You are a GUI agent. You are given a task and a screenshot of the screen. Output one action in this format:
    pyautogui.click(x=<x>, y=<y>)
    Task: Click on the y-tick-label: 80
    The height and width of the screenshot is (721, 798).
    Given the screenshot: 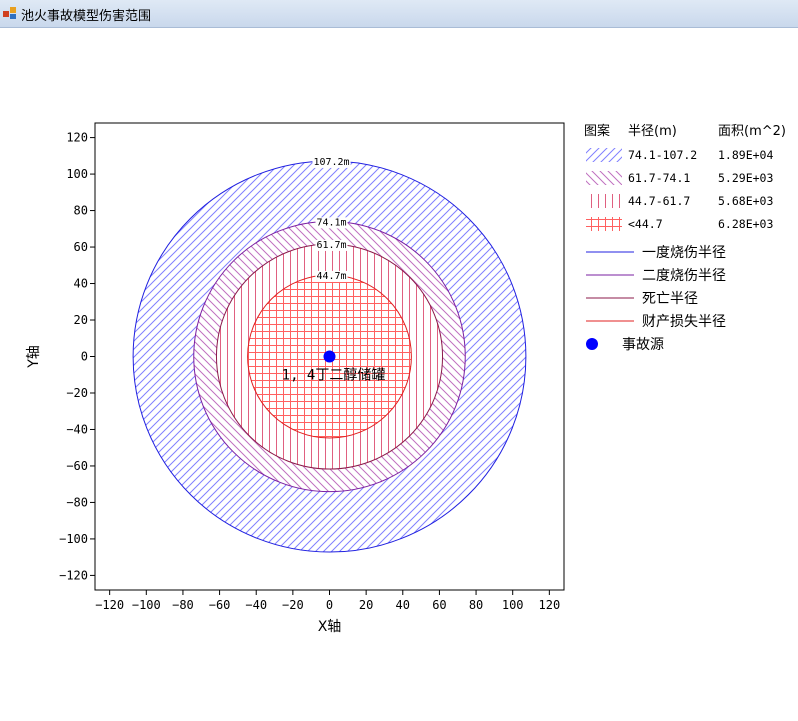 What is the action you would take?
    pyautogui.click(x=81, y=211)
    